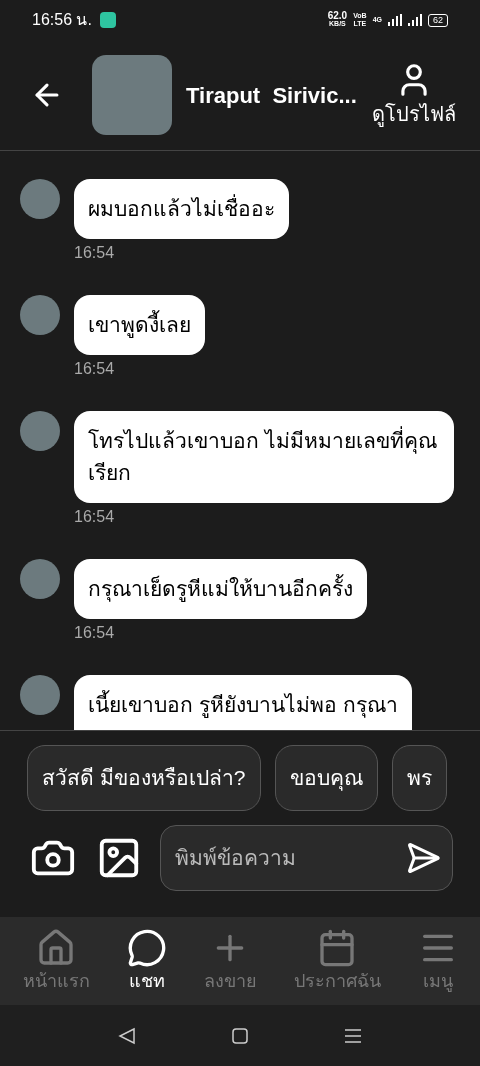 Image resolution: width=480 pixels, height=1066 pixels. What do you see at coordinates (306, 858) in the screenshot?
I see `message-input-field: พิมพ์ข้อความ` at bounding box center [306, 858].